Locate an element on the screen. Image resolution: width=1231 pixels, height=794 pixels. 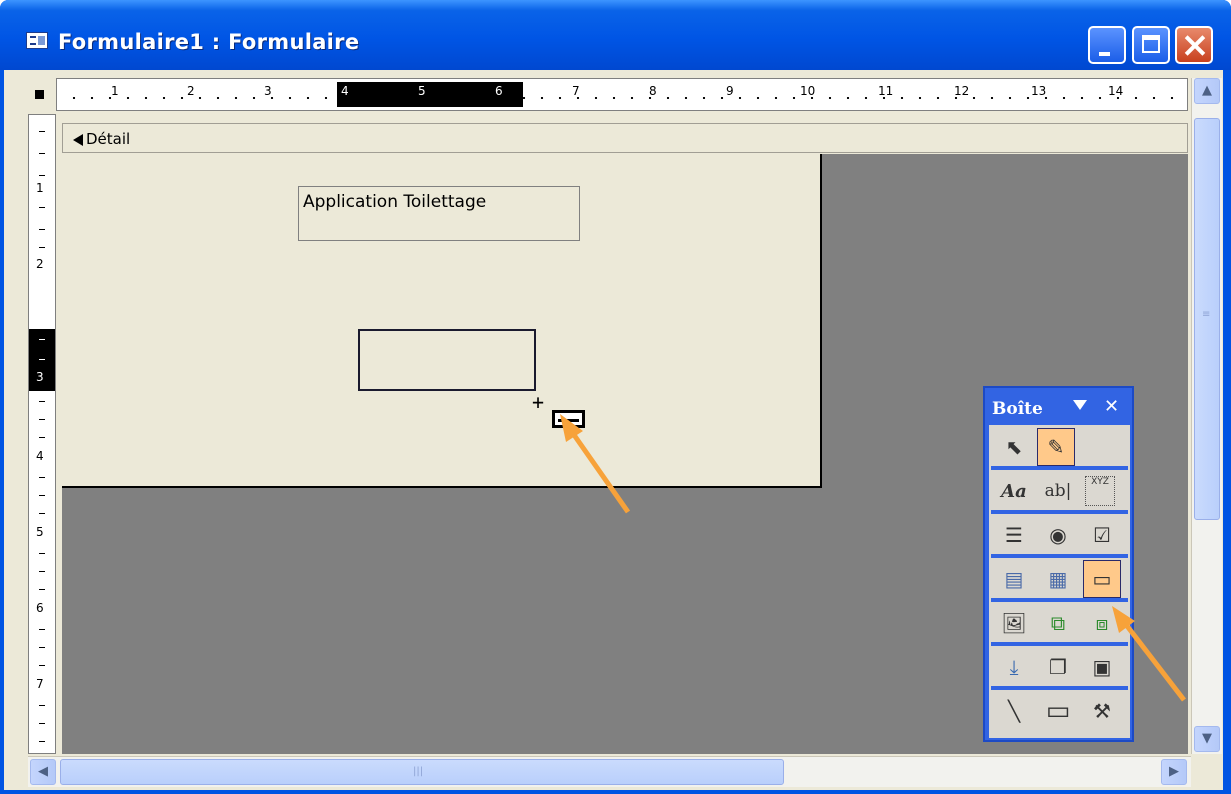
toolbox-row: ▤ ▦ ▭ is located at coordinates (1059, 580).